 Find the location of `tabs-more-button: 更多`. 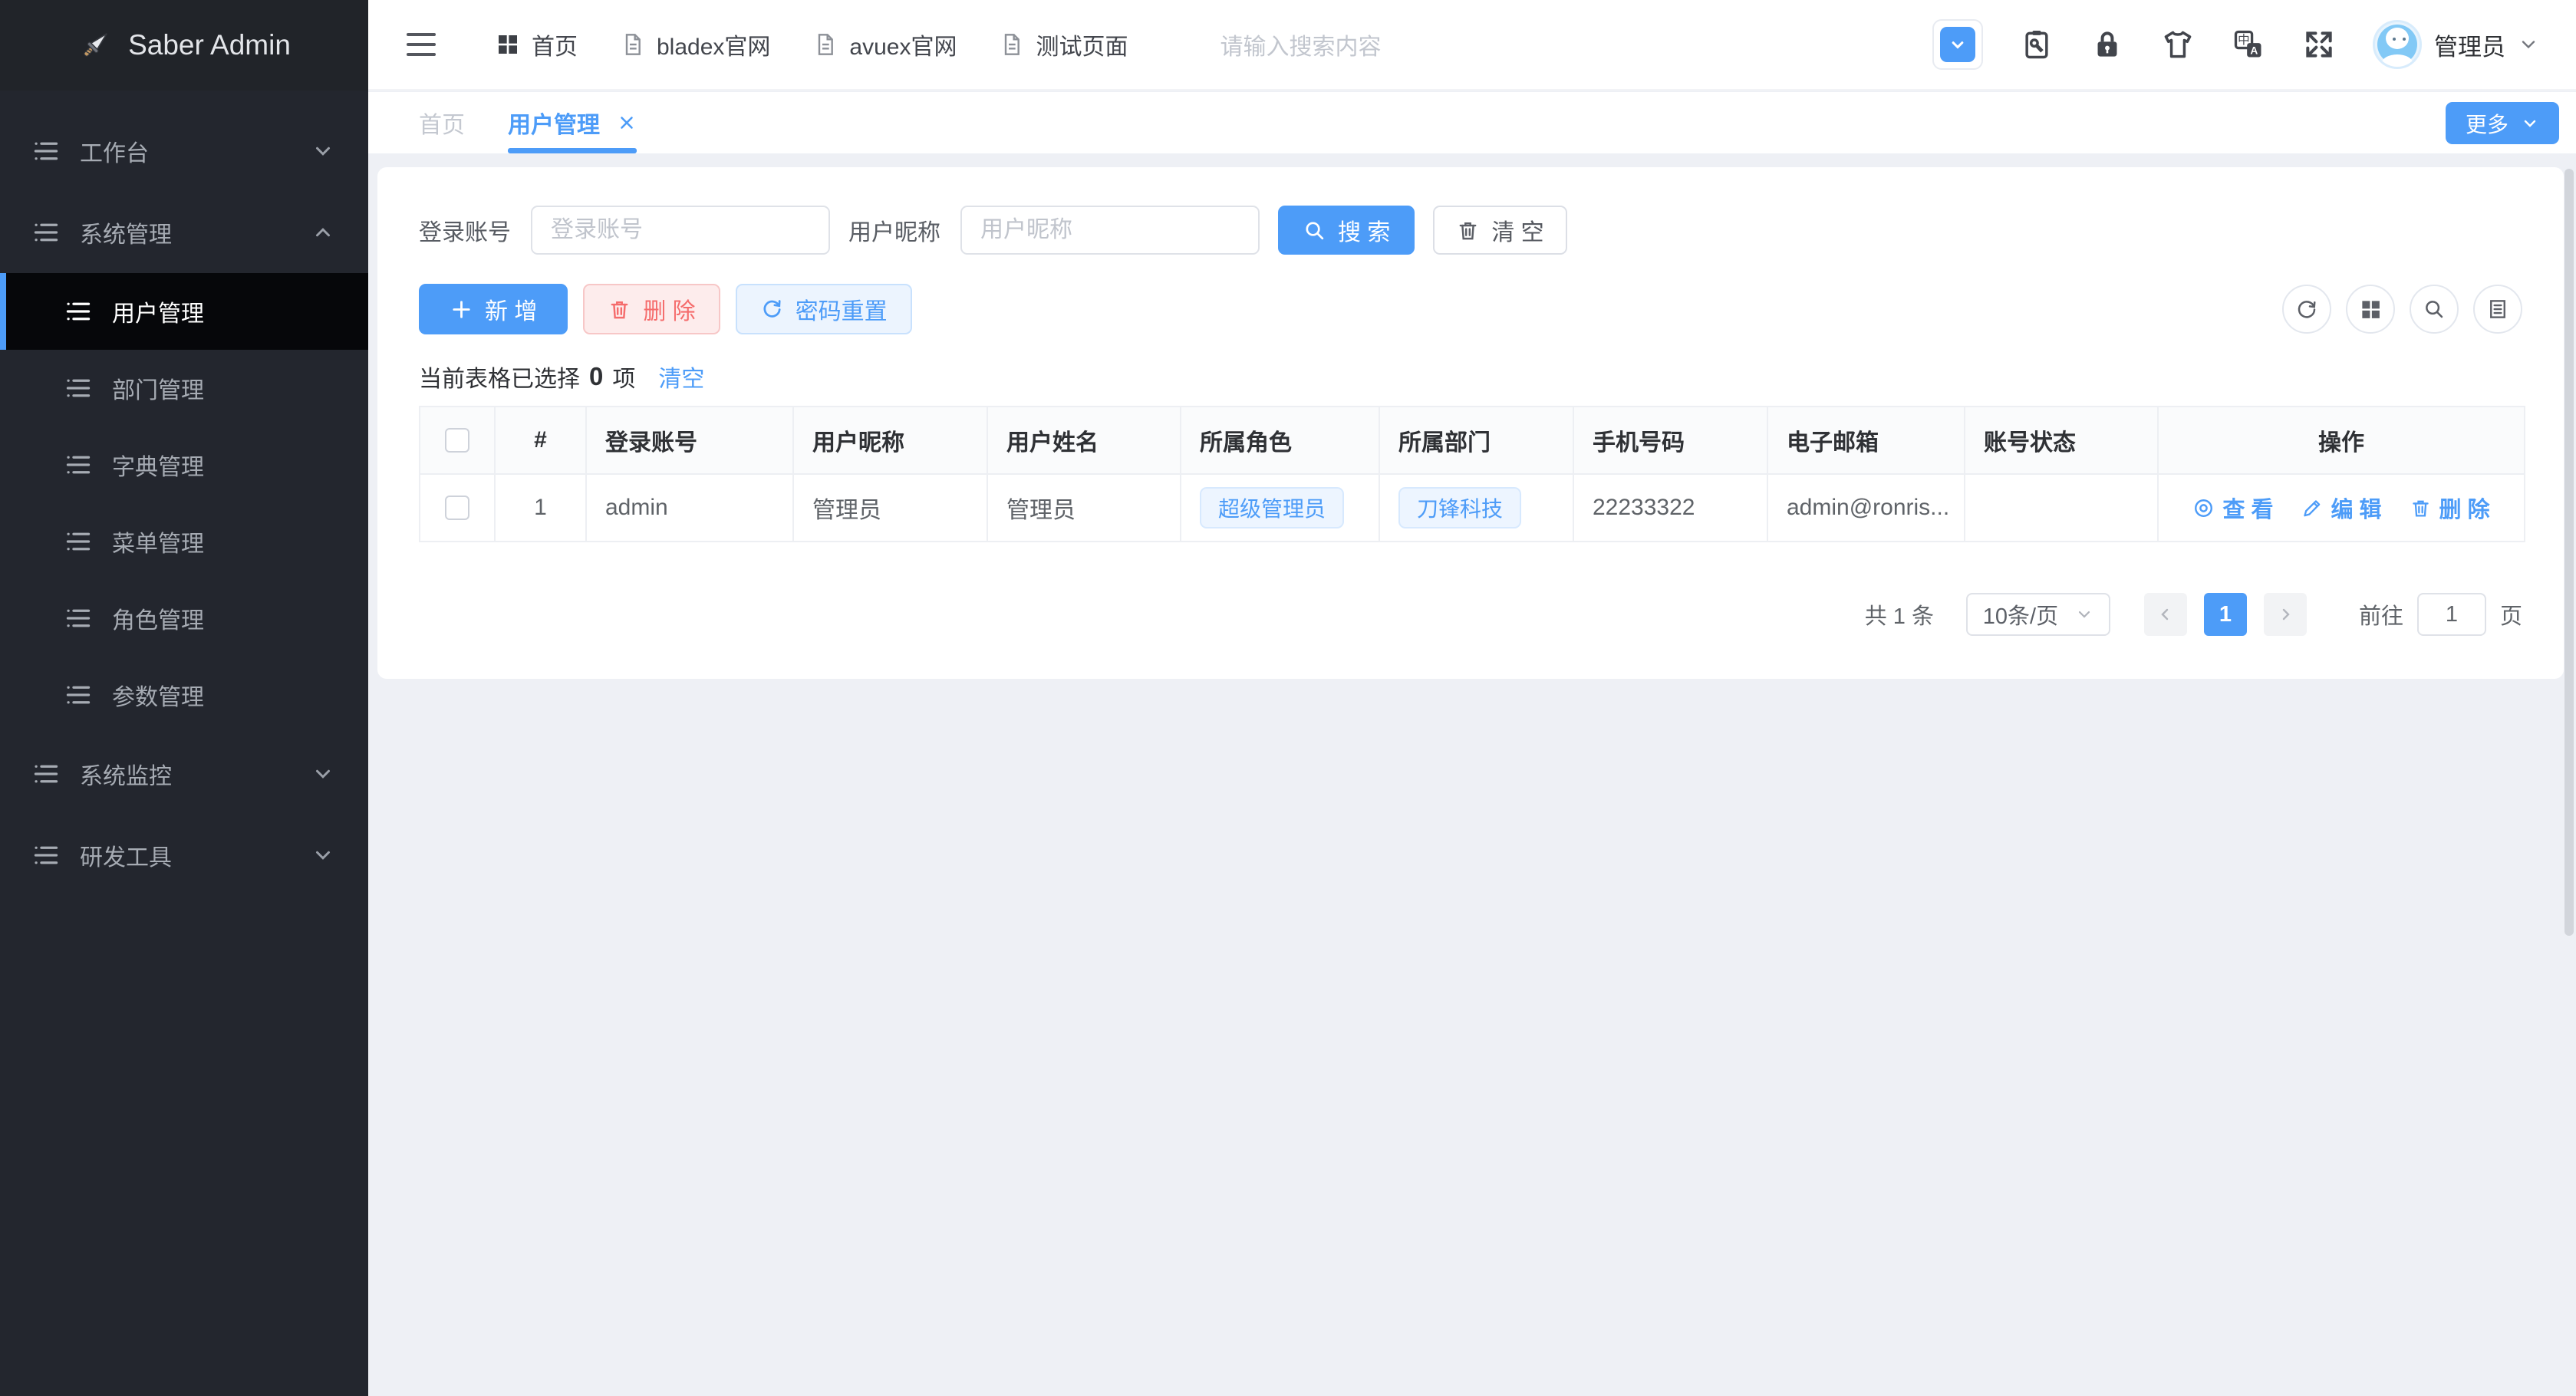

tabs-more-button: 更多 is located at coordinates (2502, 123).